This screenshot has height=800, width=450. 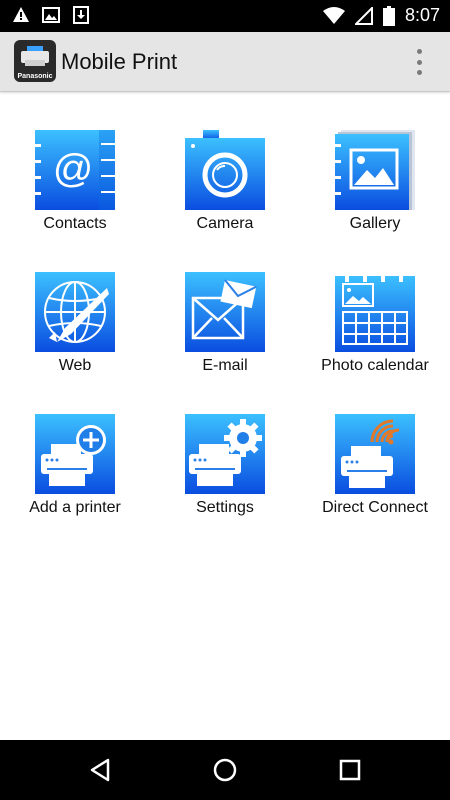 I want to click on tile-email: E-mail, so click(x=225, y=305).